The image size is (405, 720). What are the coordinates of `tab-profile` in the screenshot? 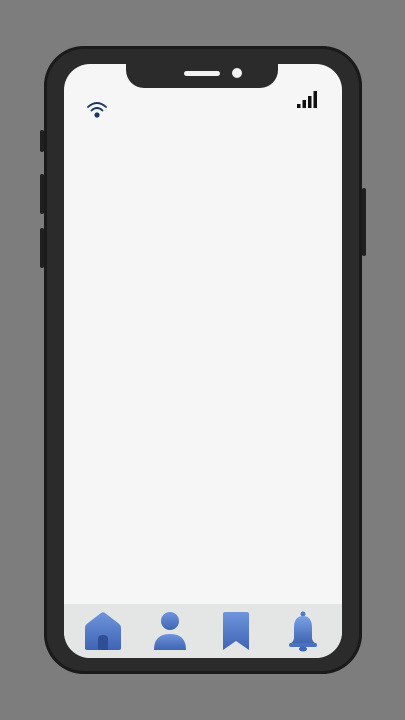 It's located at (170, 631).